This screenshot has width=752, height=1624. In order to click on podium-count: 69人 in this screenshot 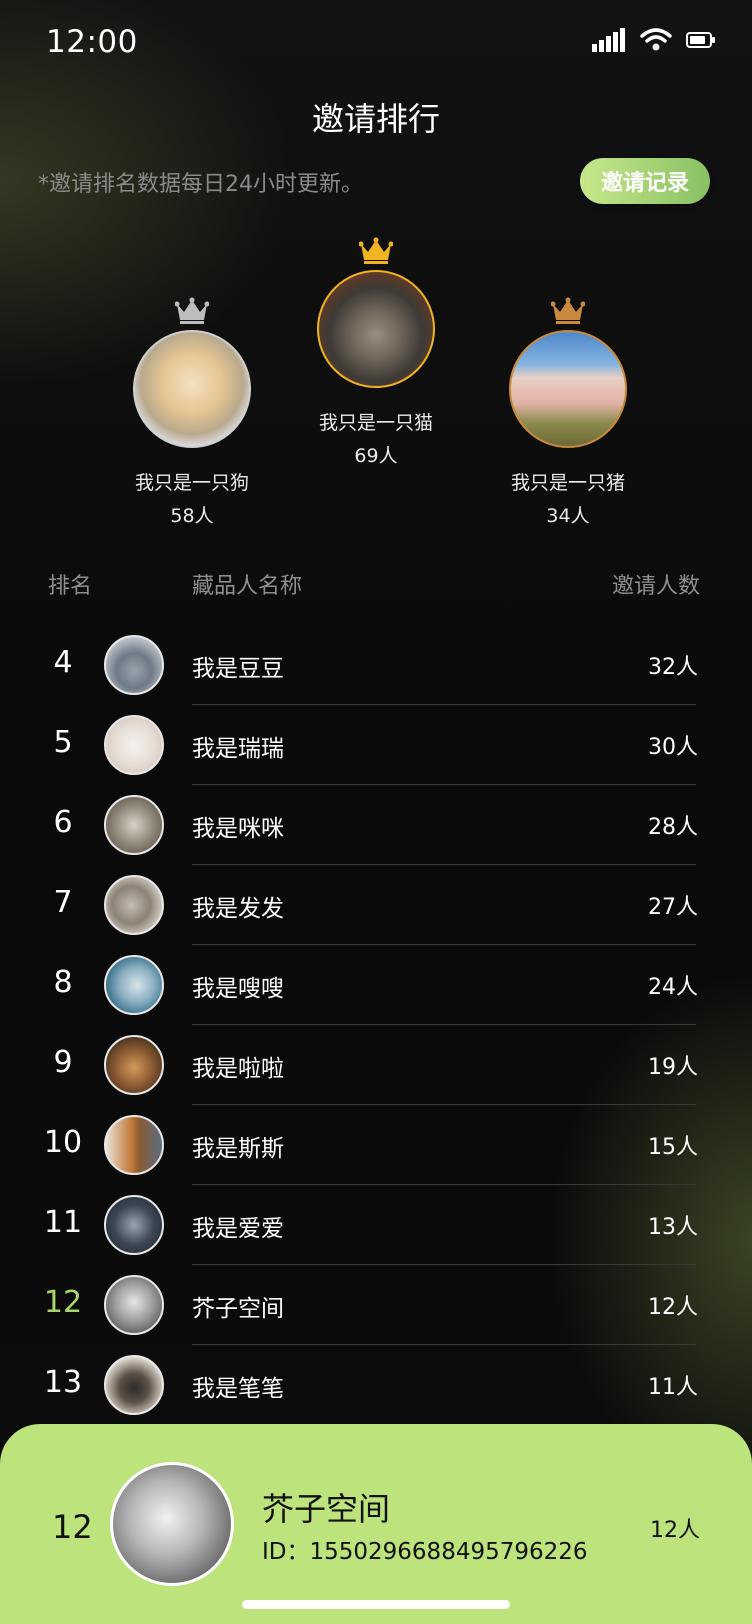, I will do `click(376, 456)`.